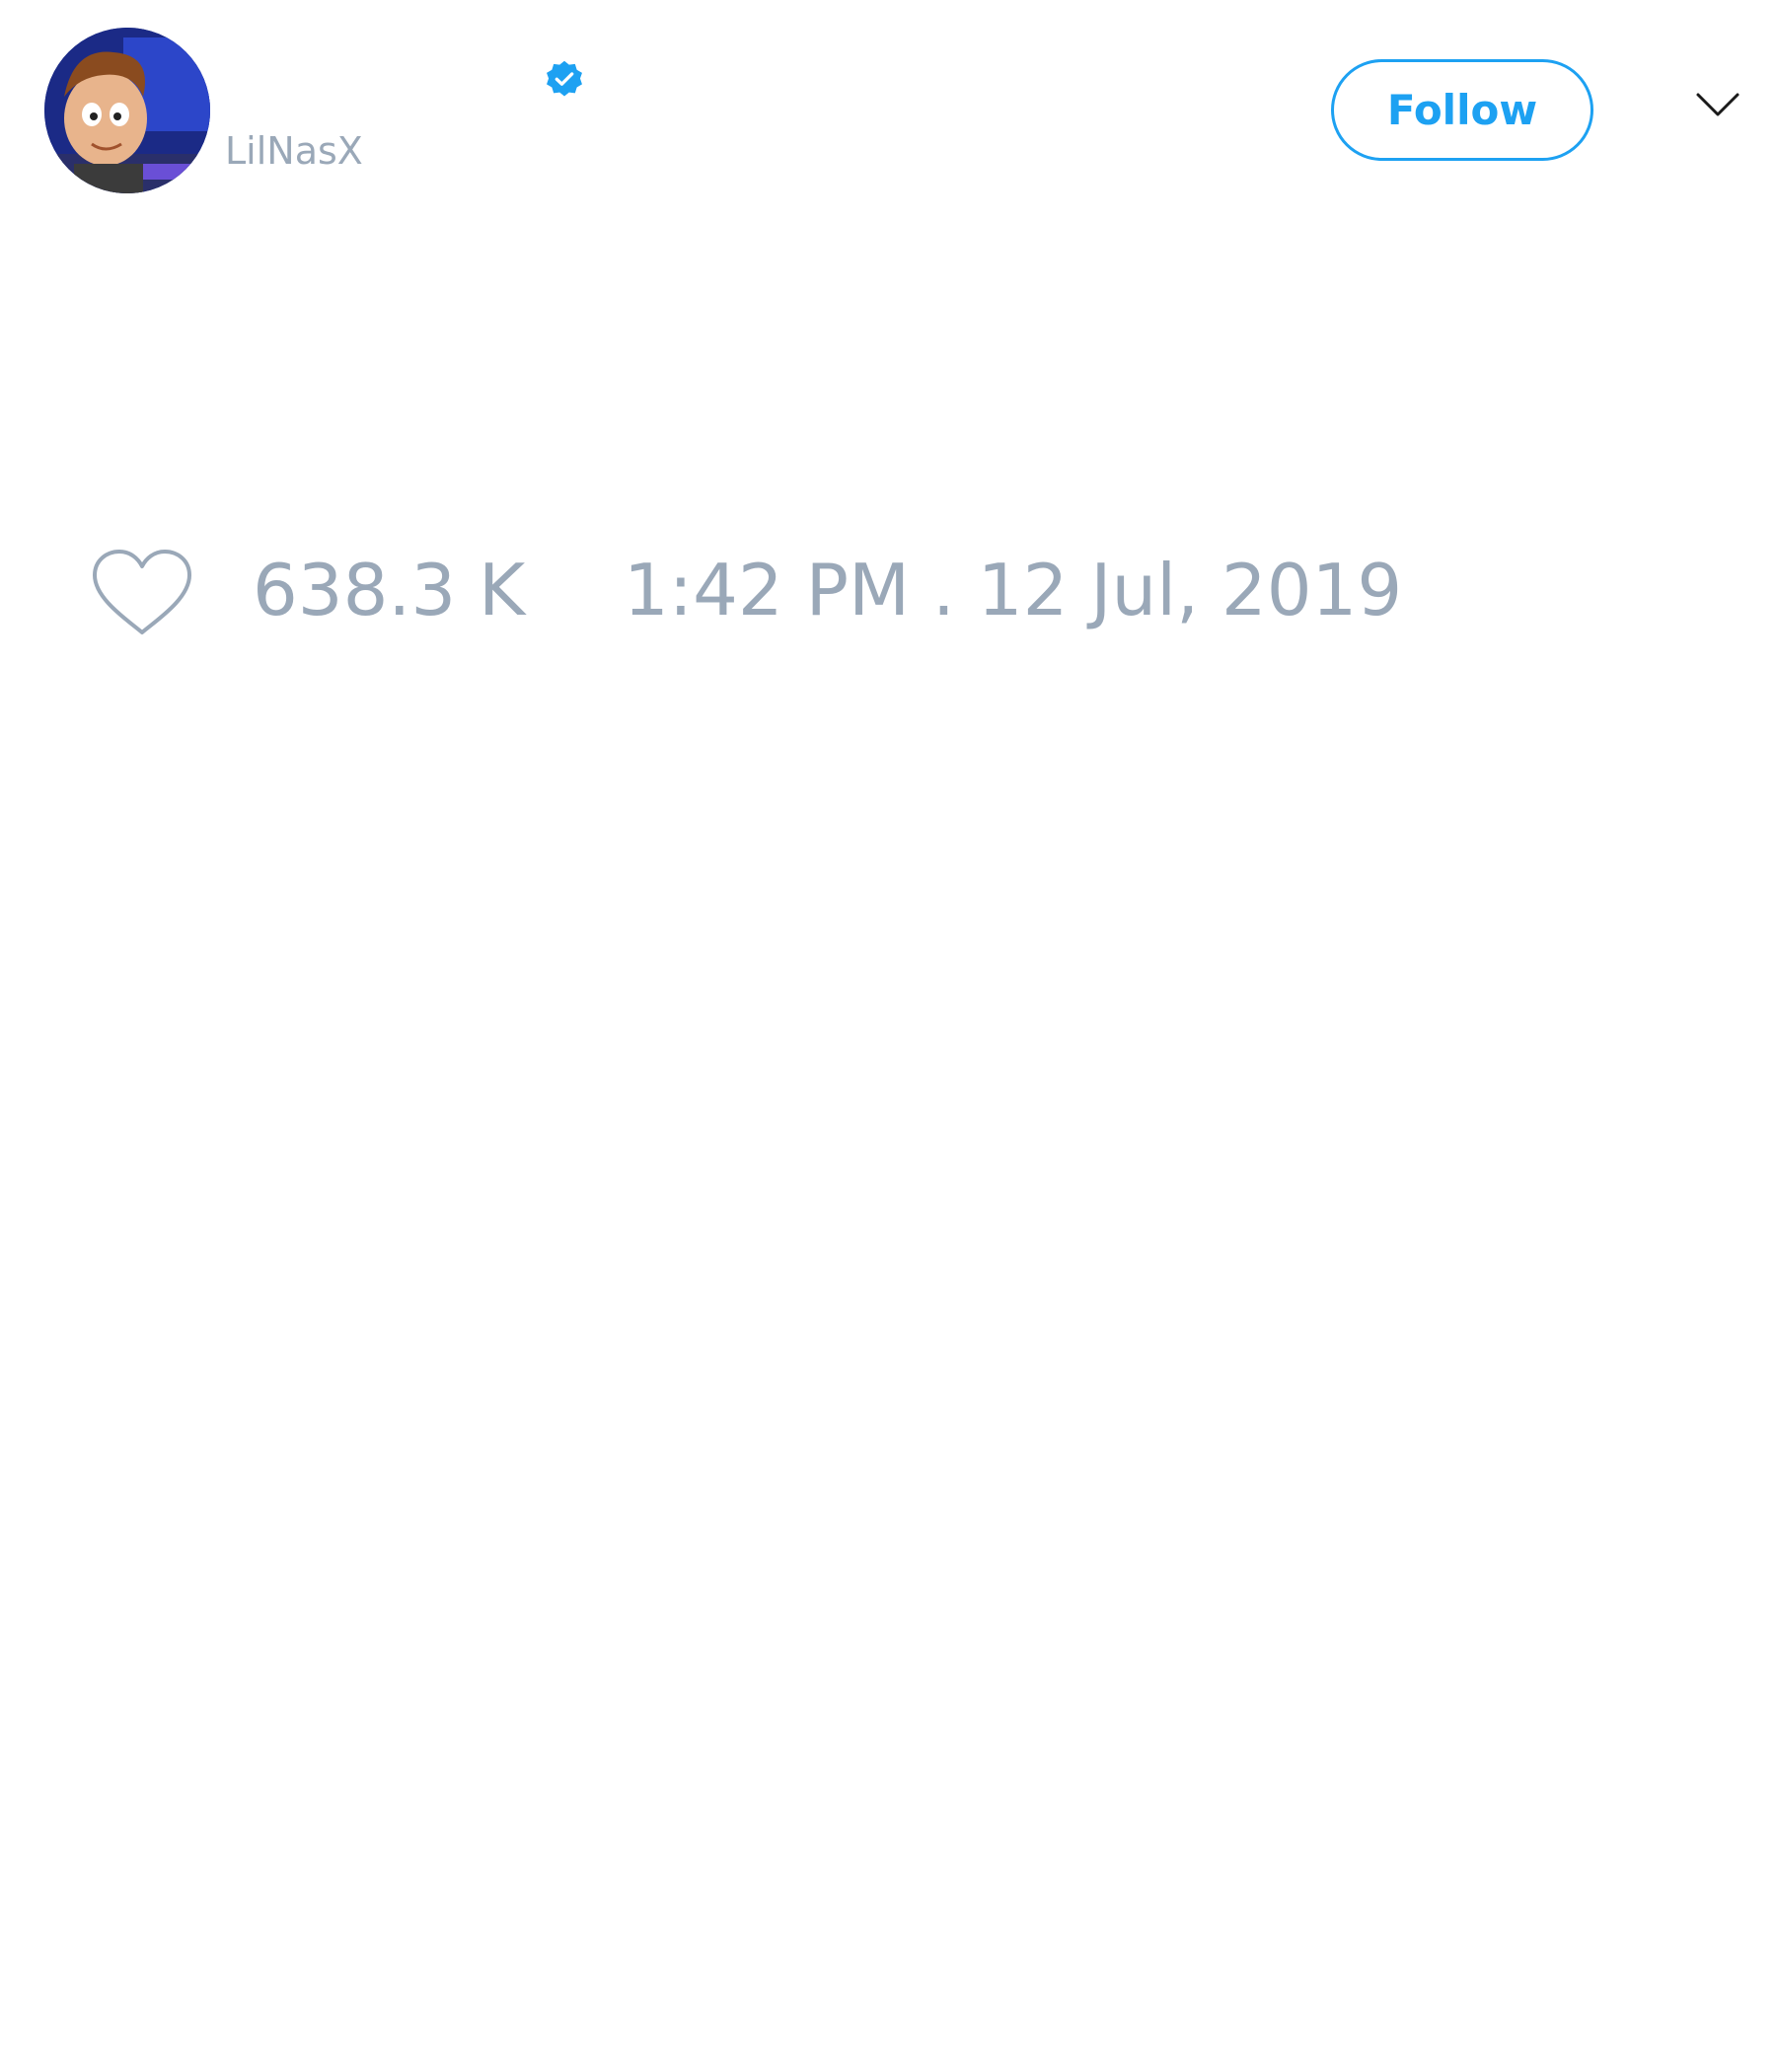  I want to click on tweet-timestamp: 1:42 PM . 12 Jul, 2019, so click(1013, 590).